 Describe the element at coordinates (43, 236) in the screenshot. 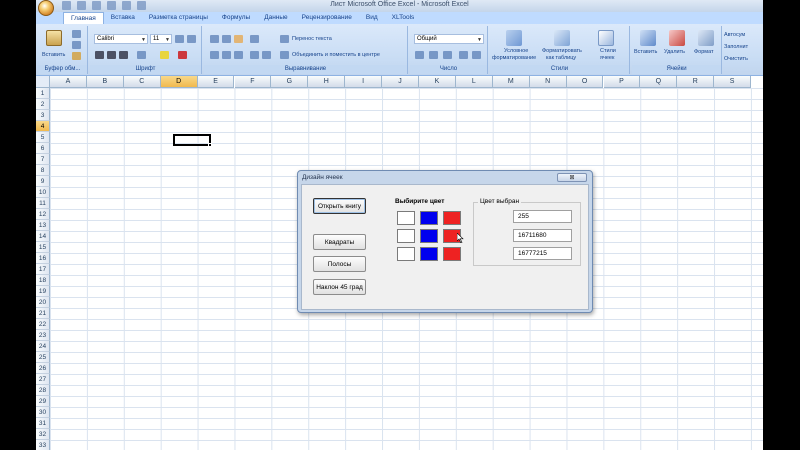

I see `row-header: 14` at that location.